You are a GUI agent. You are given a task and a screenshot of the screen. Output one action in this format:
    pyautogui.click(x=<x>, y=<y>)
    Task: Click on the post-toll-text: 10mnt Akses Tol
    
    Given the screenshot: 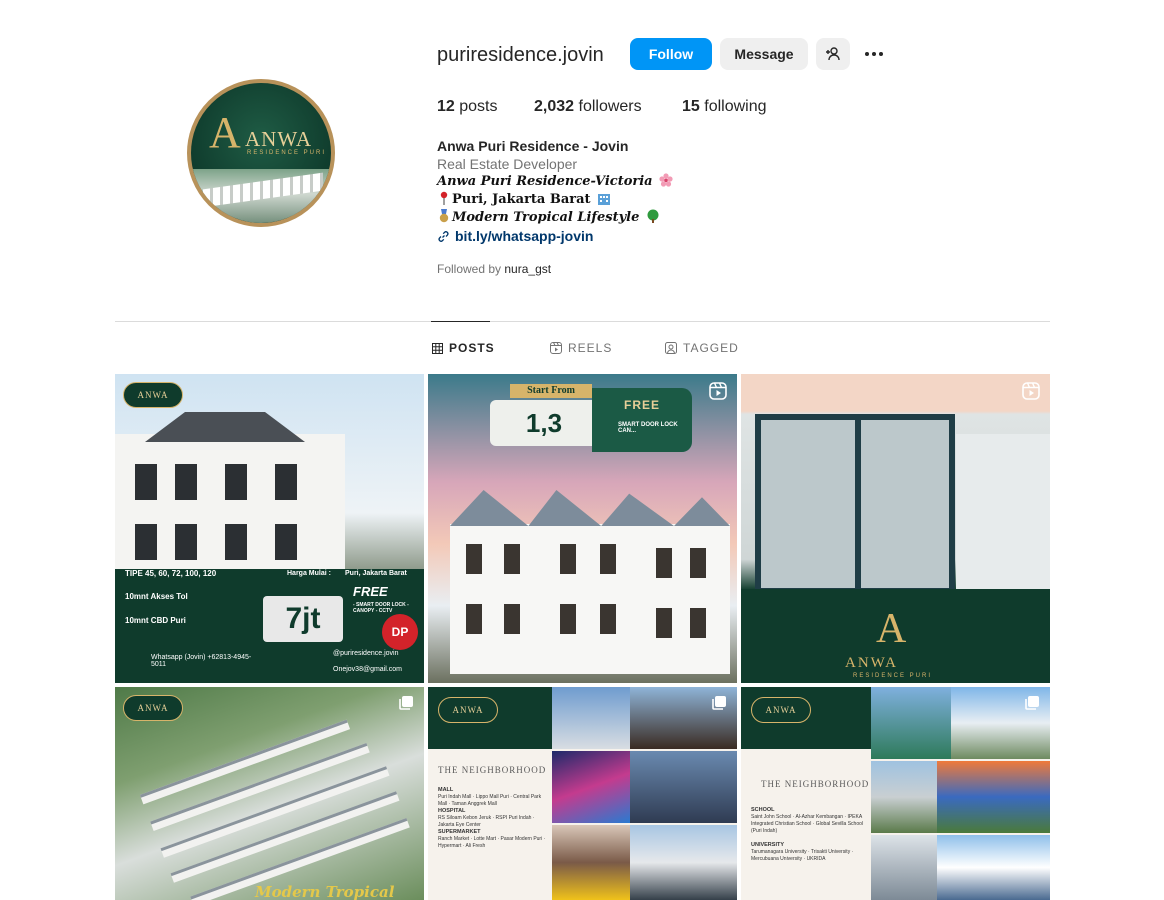 What is the action you would take?
    pyautogui.click(x=156, y=596)
    